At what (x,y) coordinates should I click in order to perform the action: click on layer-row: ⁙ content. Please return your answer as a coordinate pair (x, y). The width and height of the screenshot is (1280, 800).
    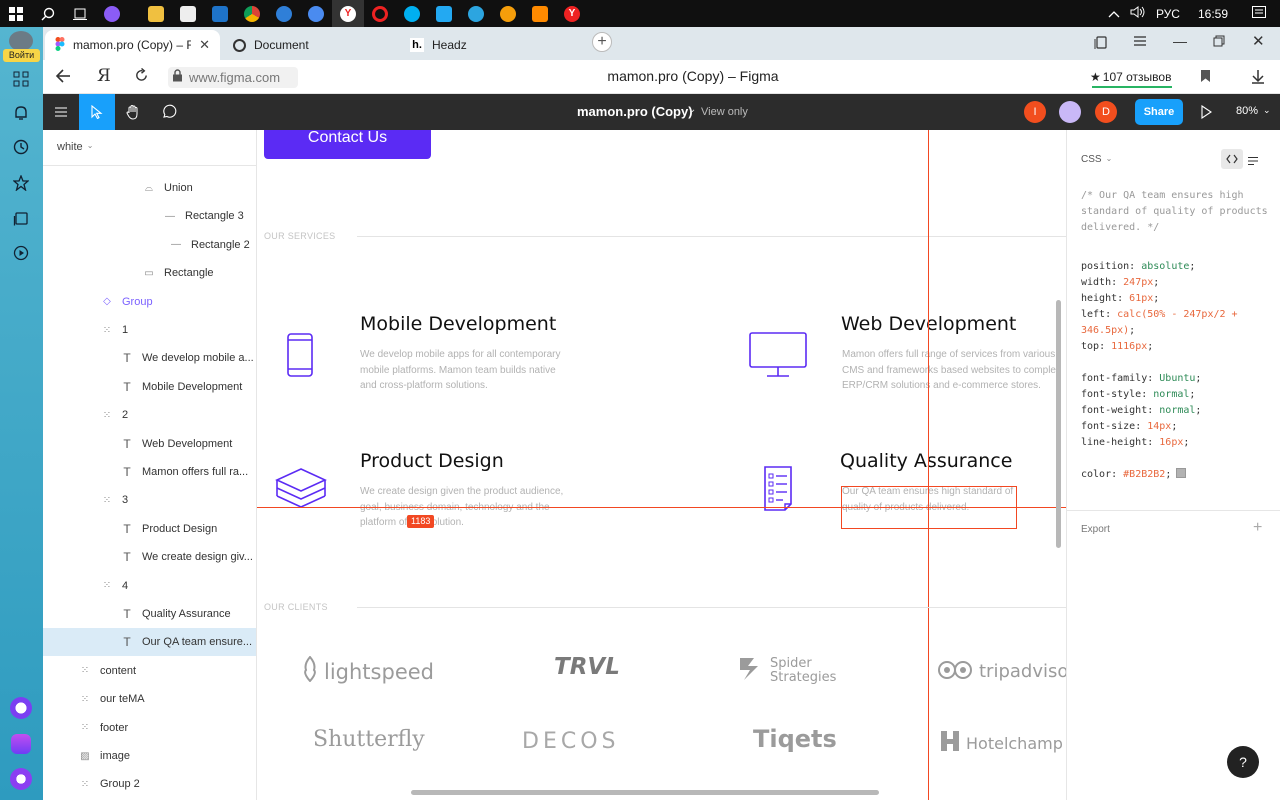
    Looking at the image, I should click on (149, 671).